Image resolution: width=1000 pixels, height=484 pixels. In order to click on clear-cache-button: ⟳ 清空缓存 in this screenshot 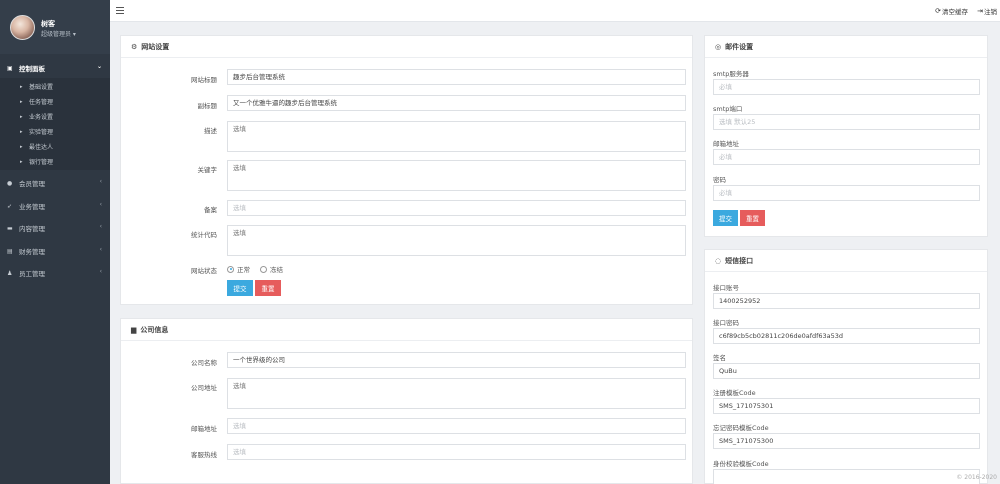, I will do `click(951, 11)`.